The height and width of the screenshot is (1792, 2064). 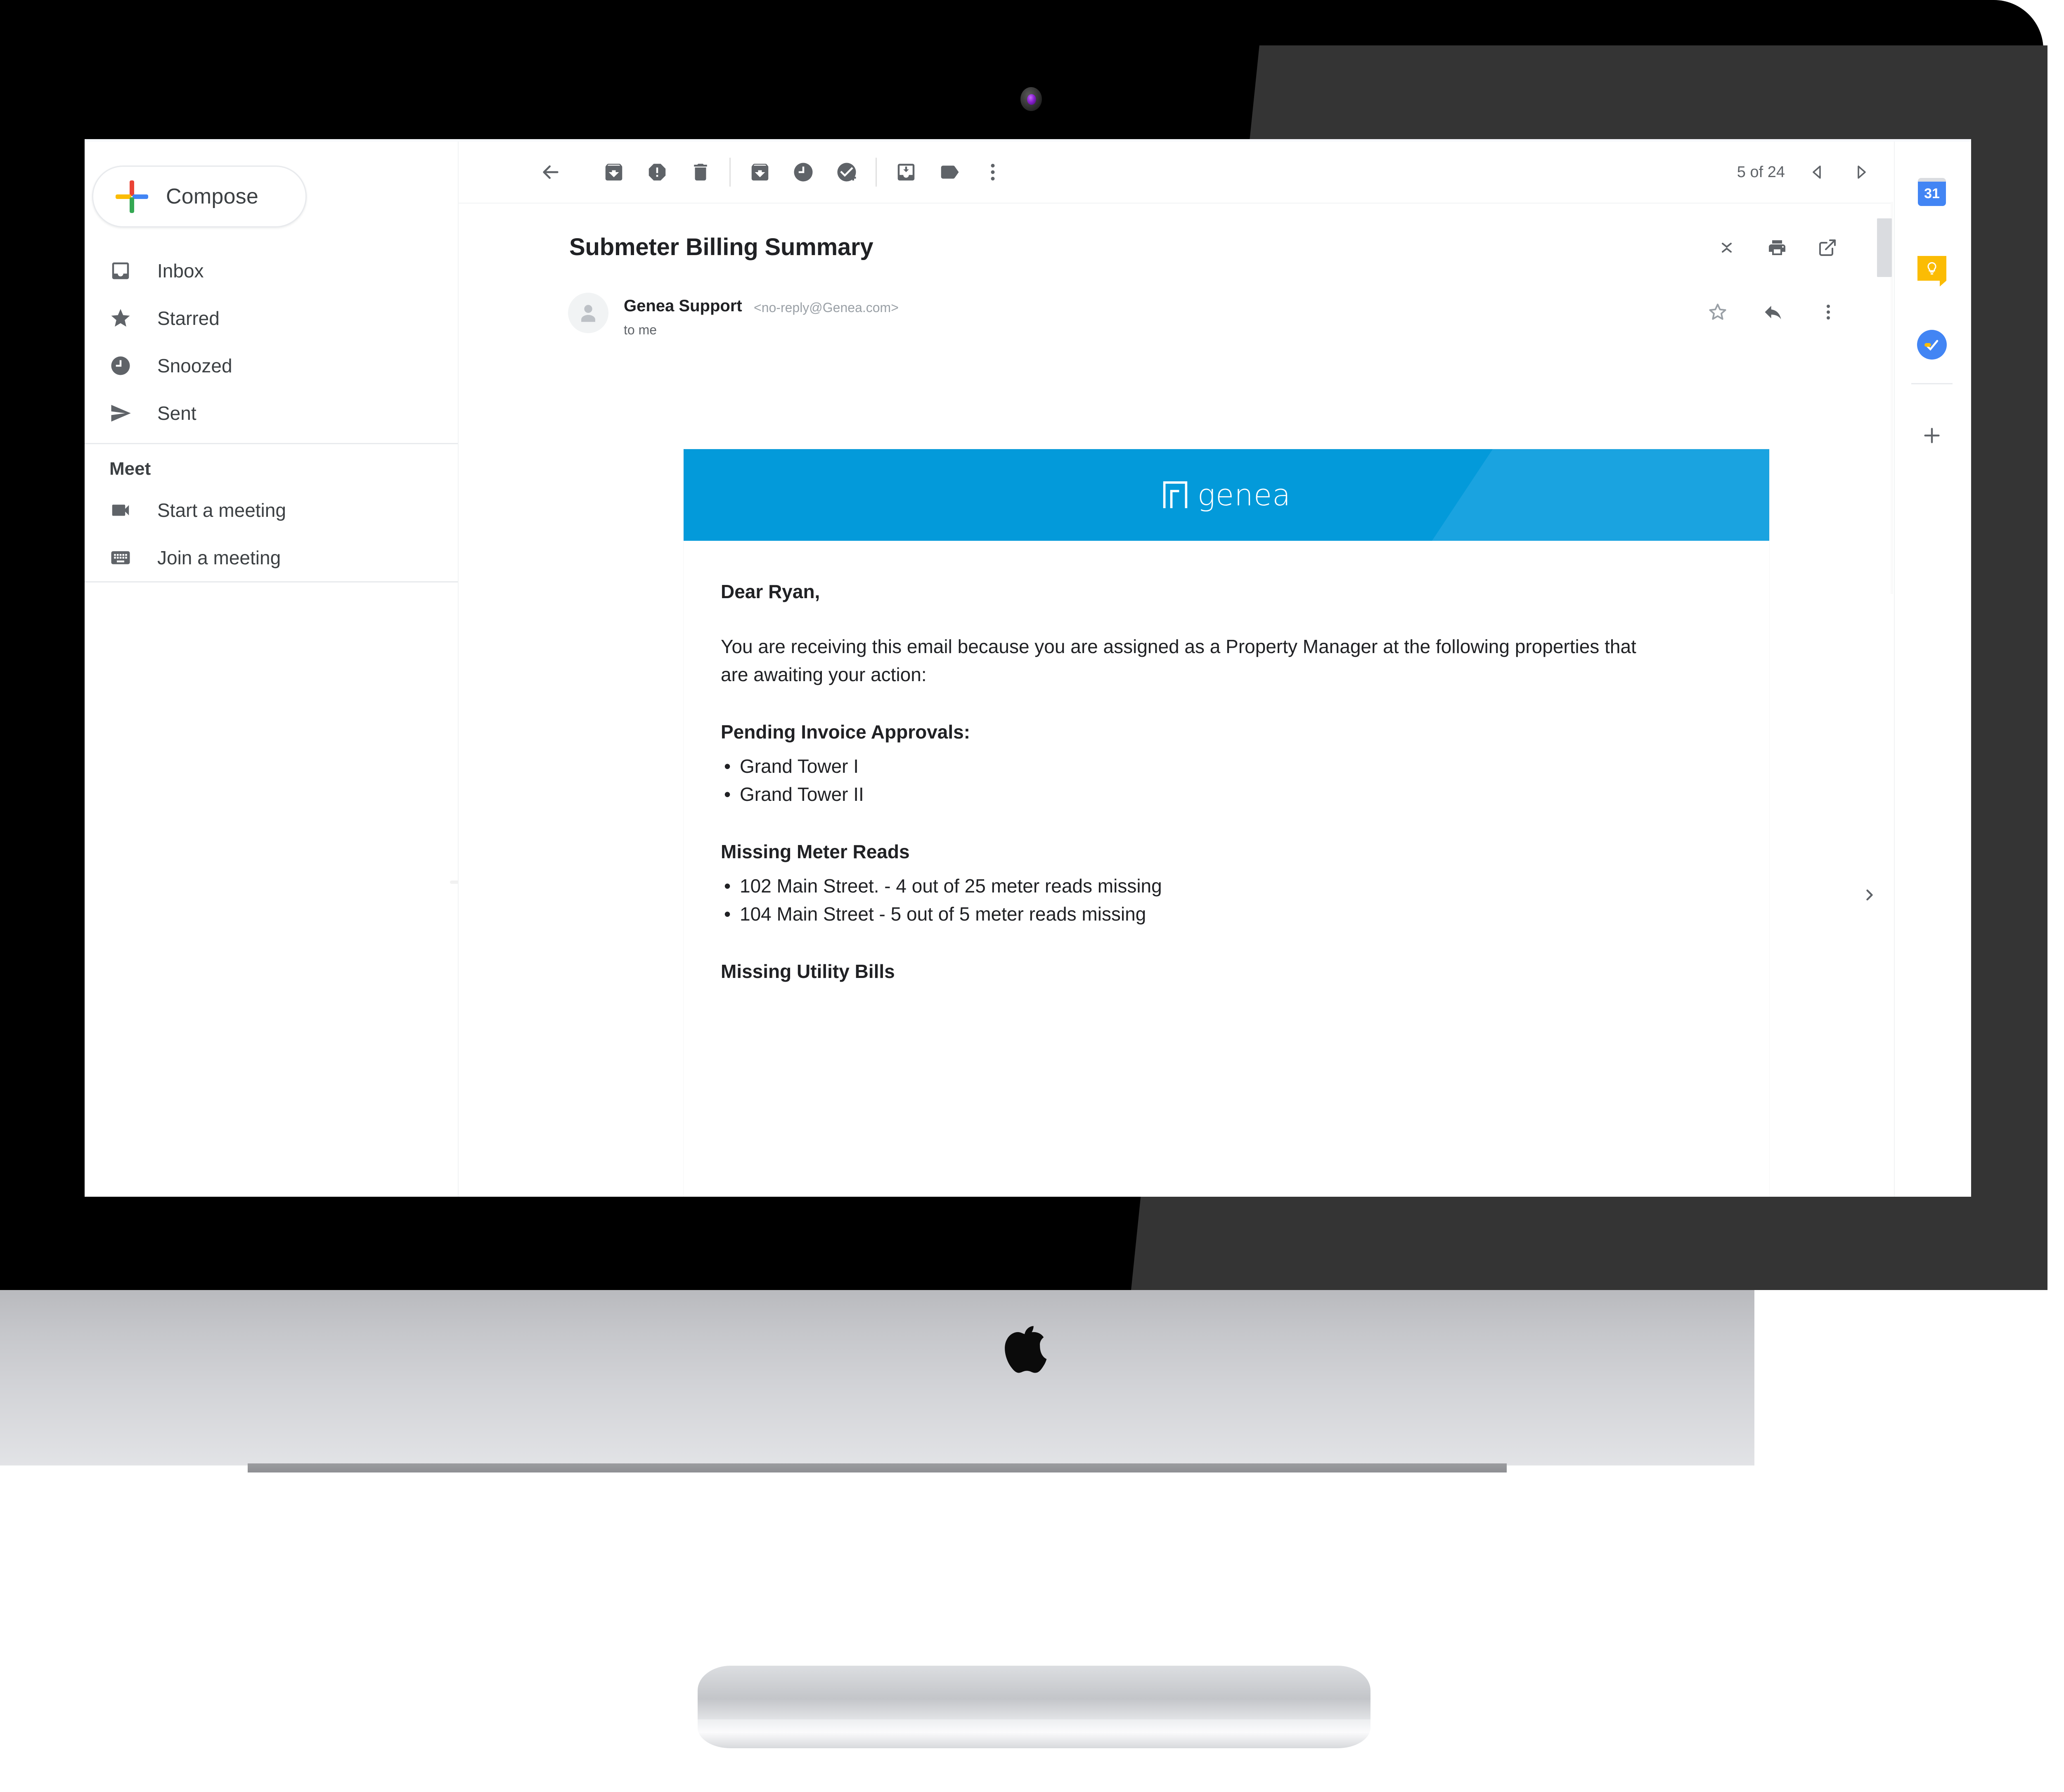 I want to click on google-calendar-button: 31, so click(x=1932, y=192).